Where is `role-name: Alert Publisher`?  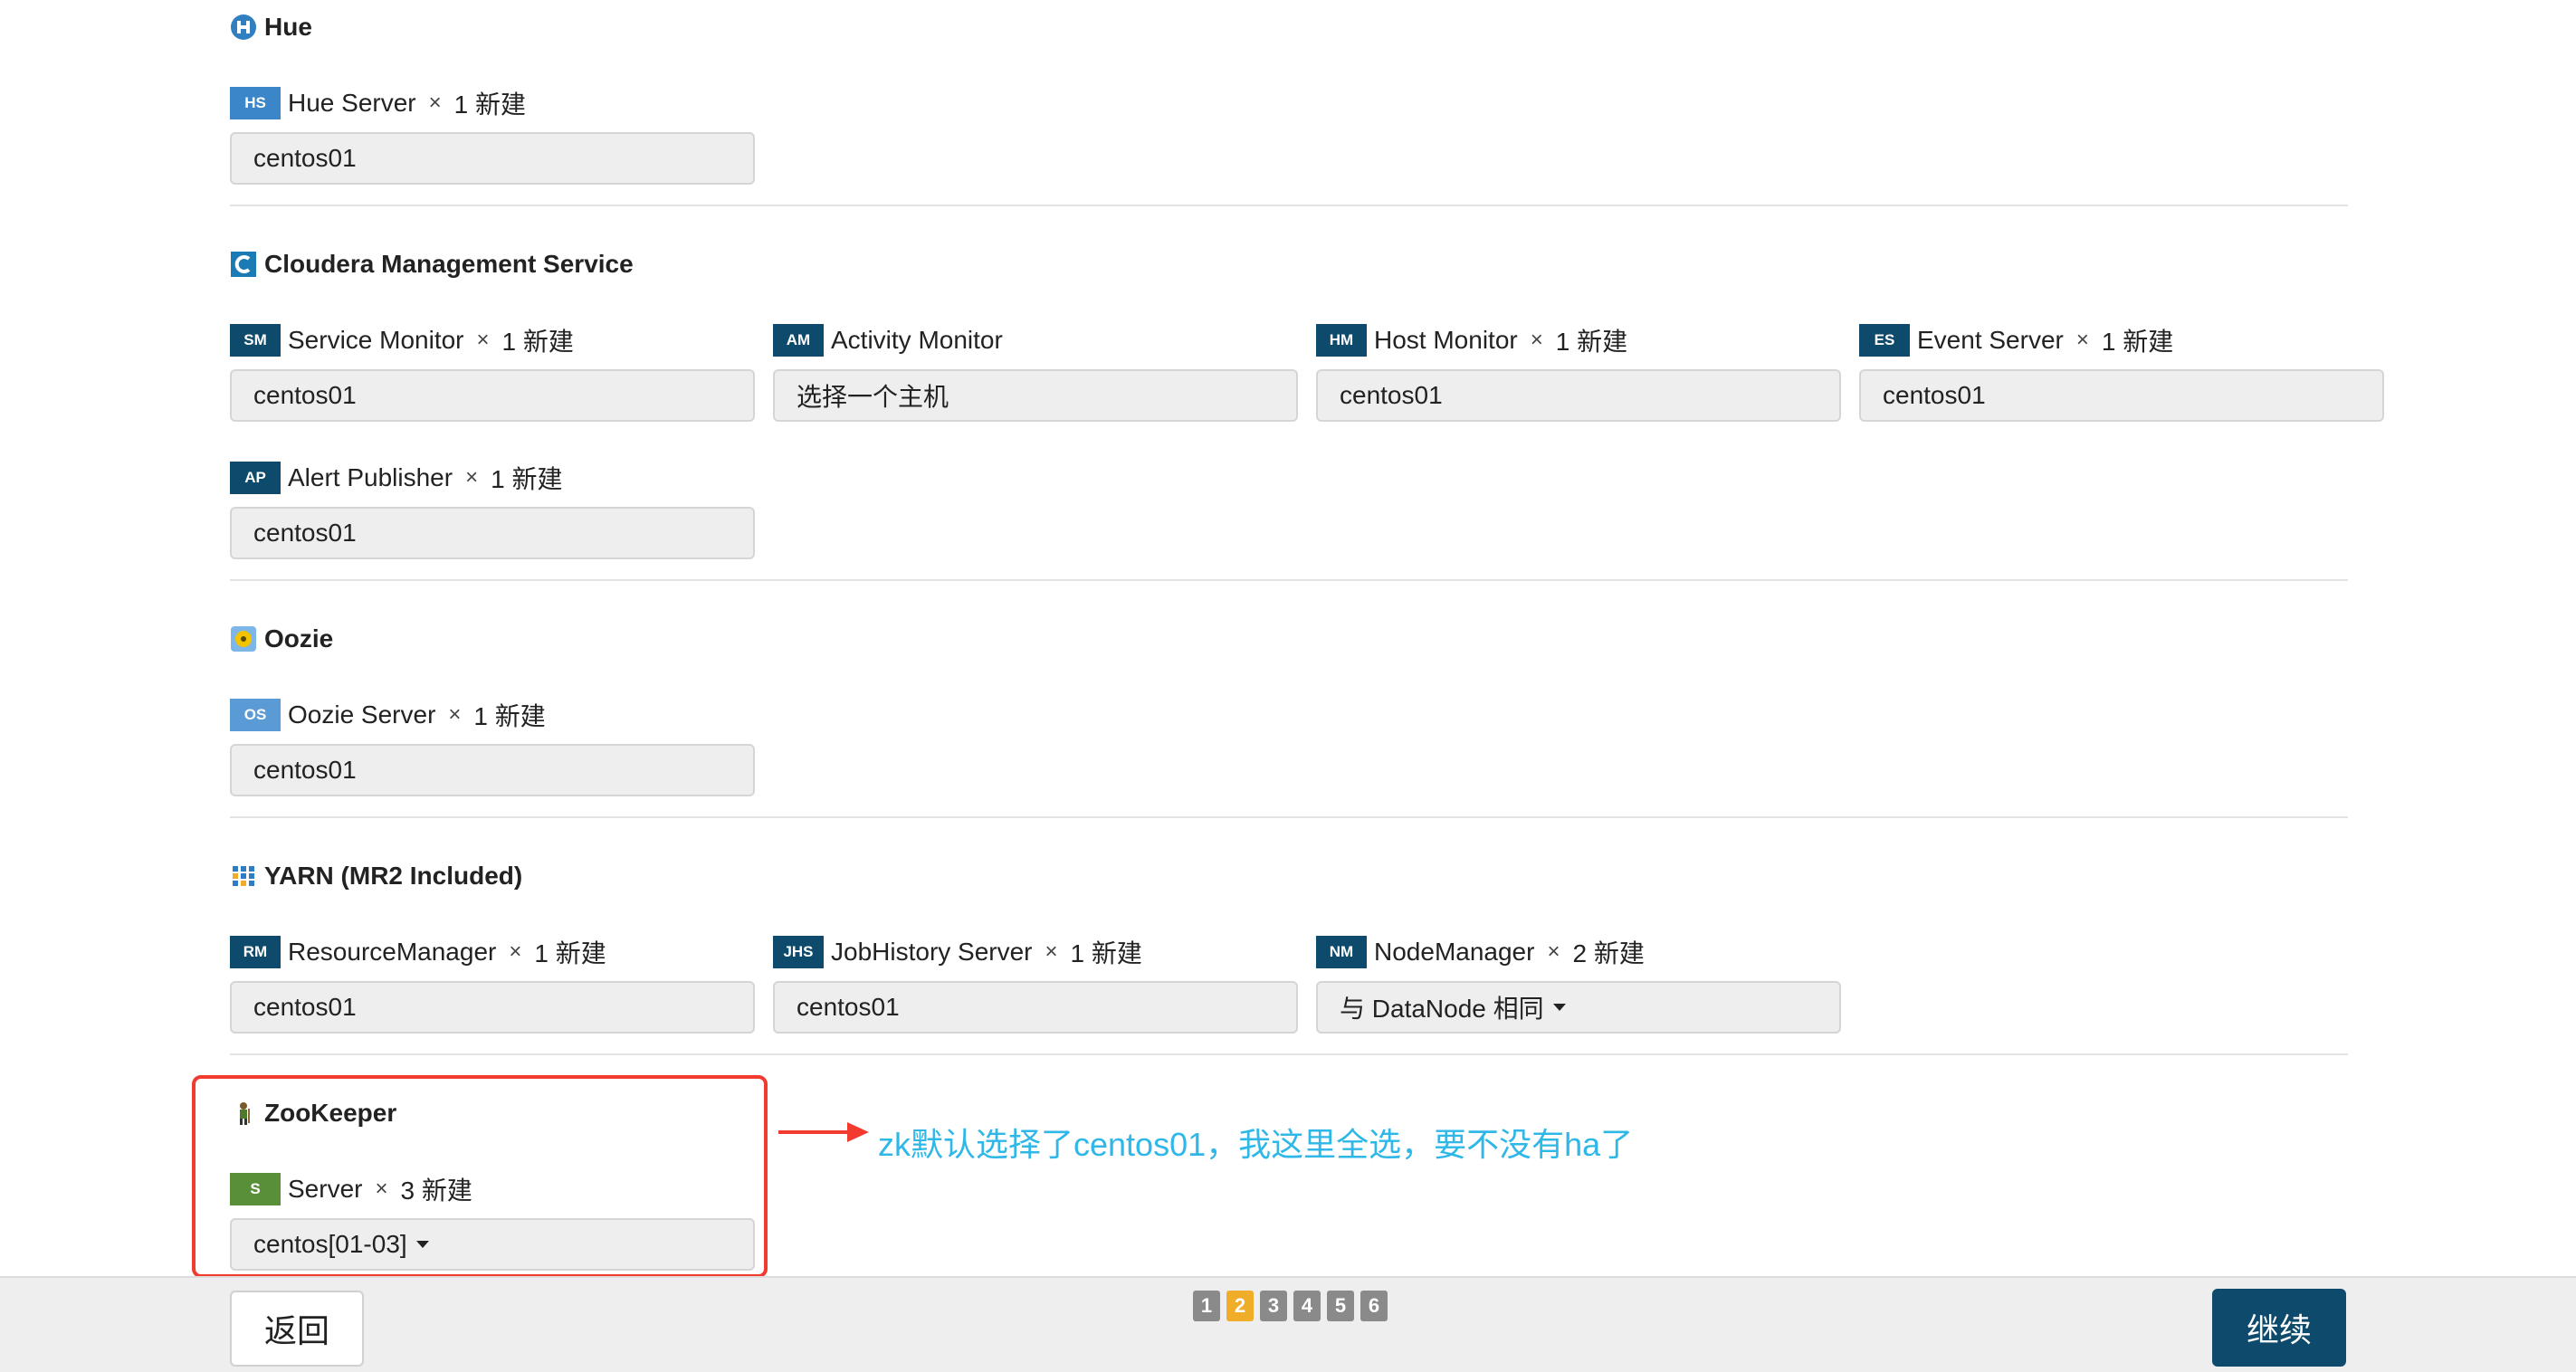
role-name: Alert Publisher is located at coordinates (371, 477).